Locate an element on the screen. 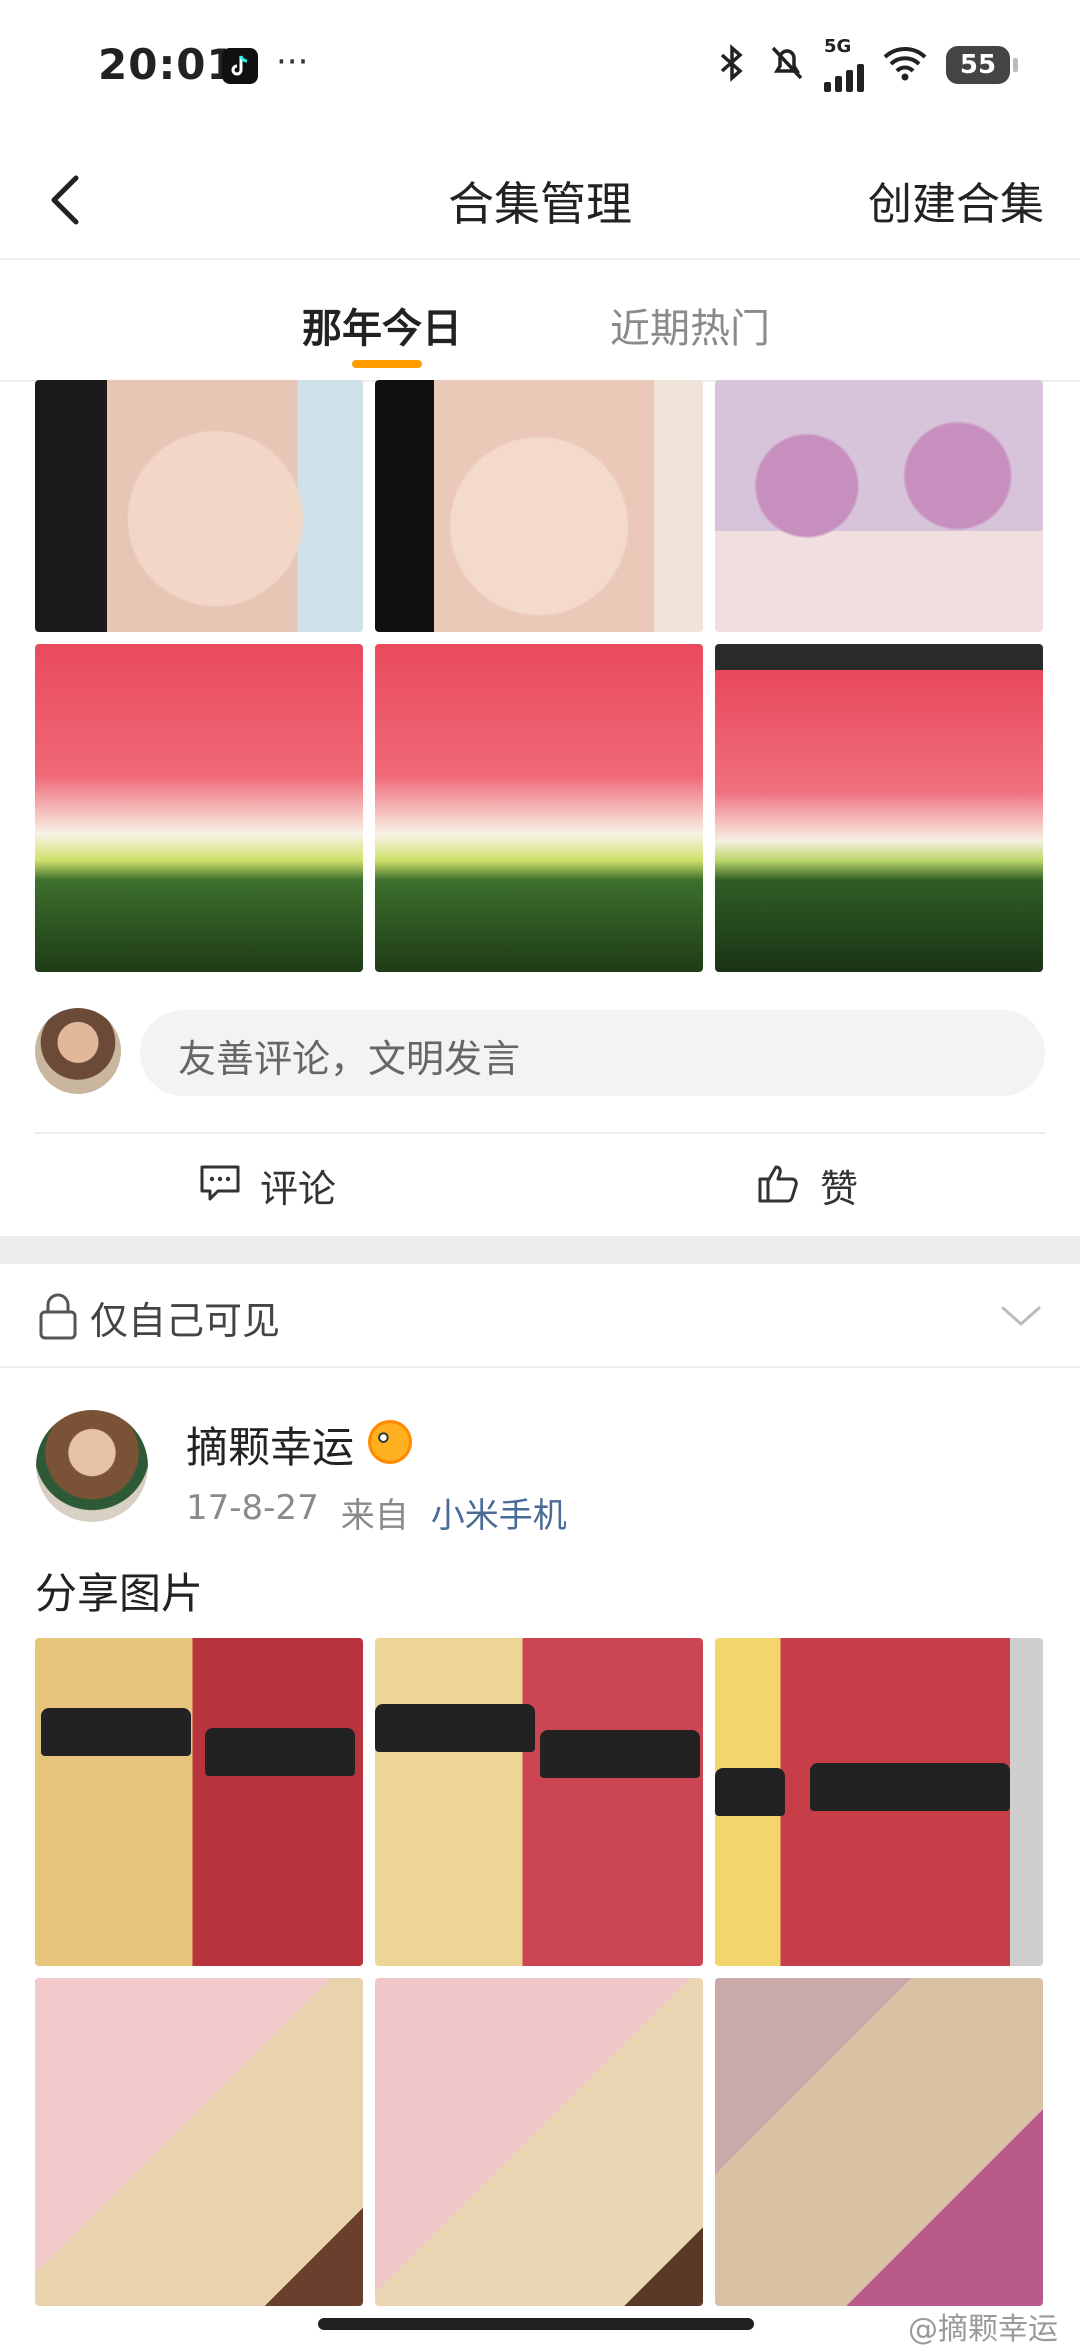 Image resolution: width=1080 pixels, height=2351 pixels. tab-recent-popular: 近期热门 is located at coordinates (690, 325).